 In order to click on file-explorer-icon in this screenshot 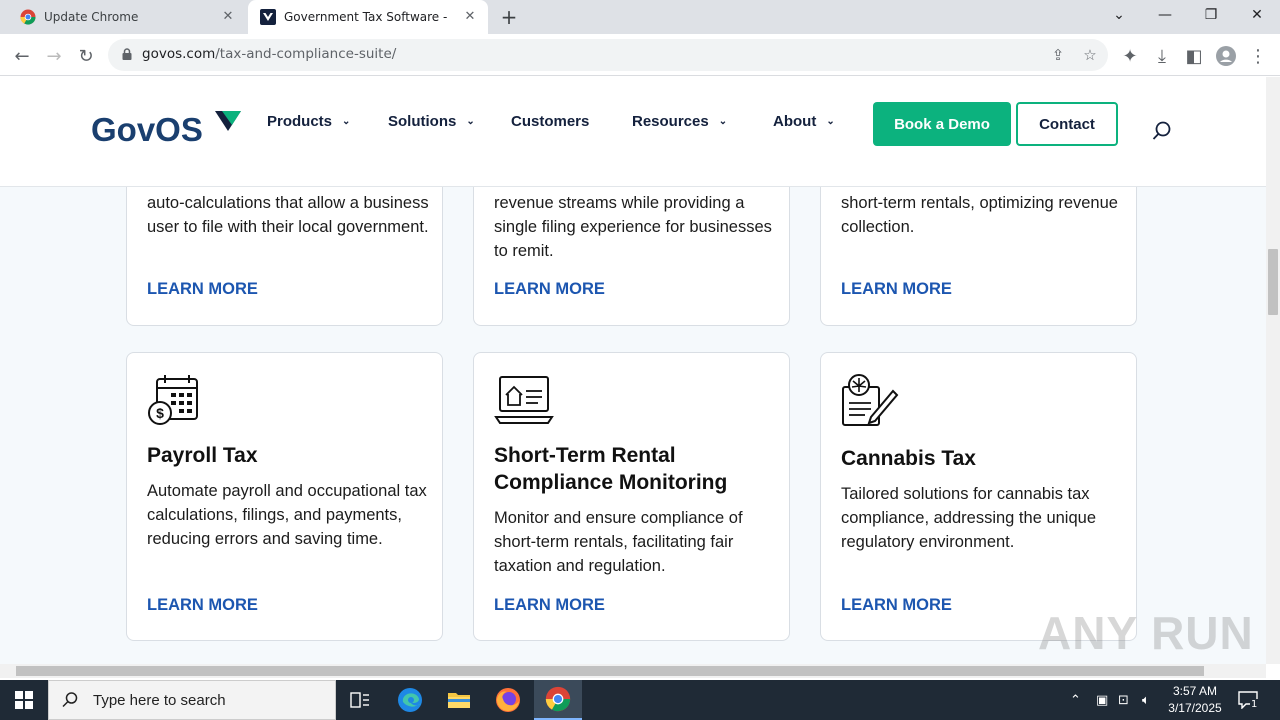, I will do `click(459, 700)`.